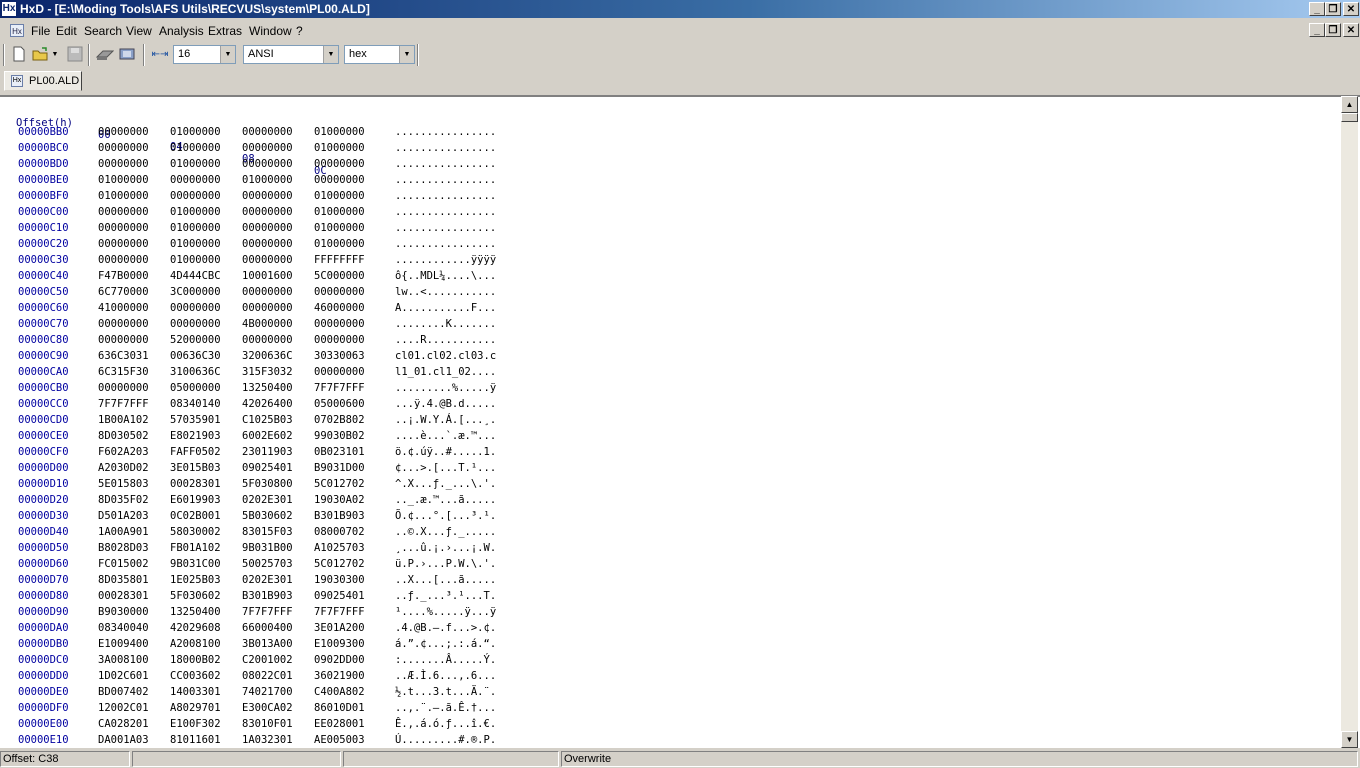 This screenshot has width=1360, height=768. Describe the element at coordinates (339, 708) in the screenshot. I see `hex-byte-group: 86010D01` at that location.